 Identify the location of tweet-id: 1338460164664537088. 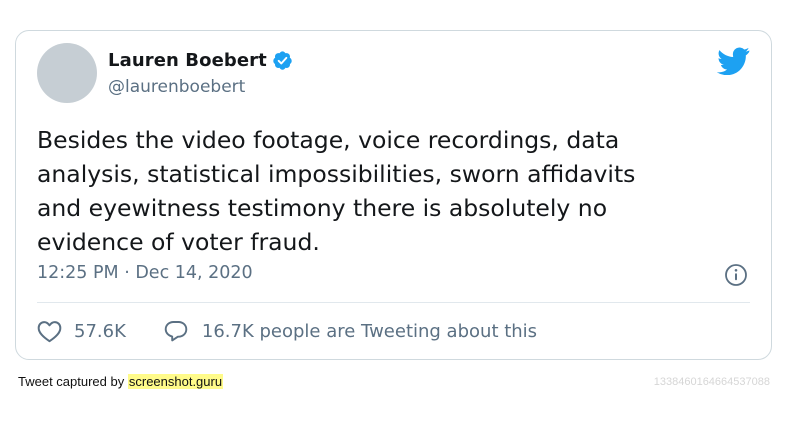
(711, 382).